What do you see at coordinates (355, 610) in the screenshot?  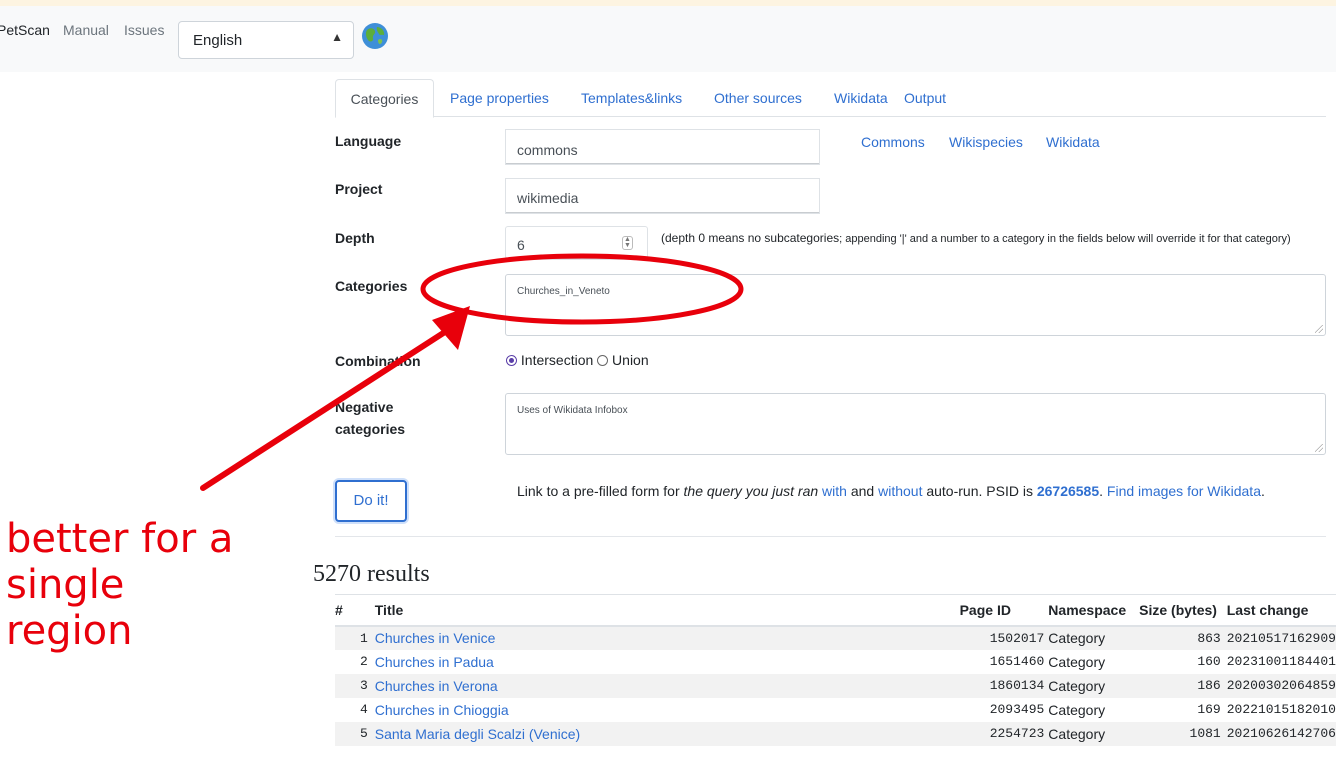 I see `col-number-header: #` at bounding box center [355, 610].